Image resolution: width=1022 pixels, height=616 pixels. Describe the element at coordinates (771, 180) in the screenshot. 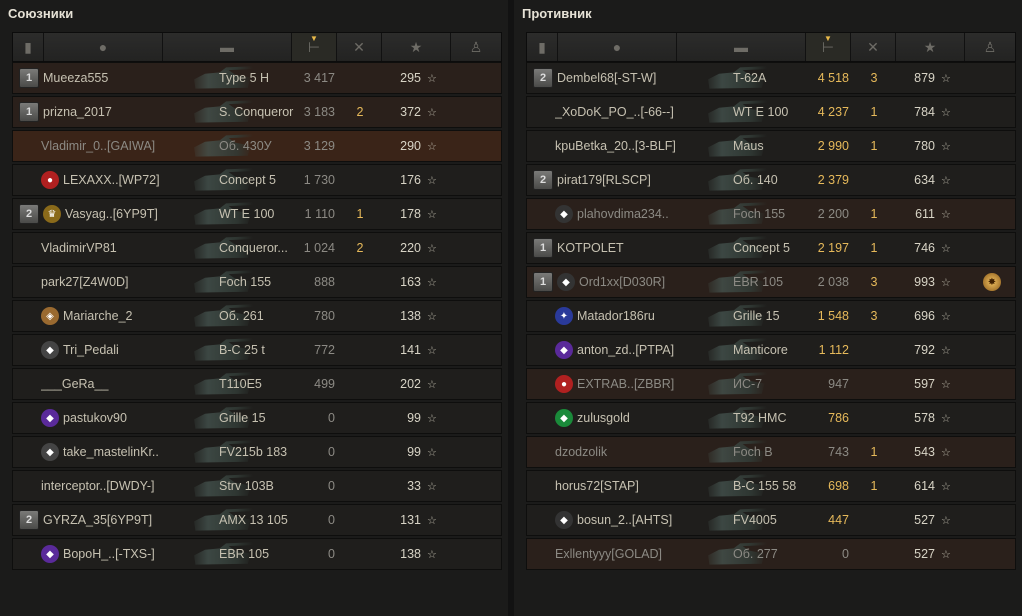

I see `player-row: 2 pirat179[RLSCP] Об. 140 2 379 634 ☆` at that location.